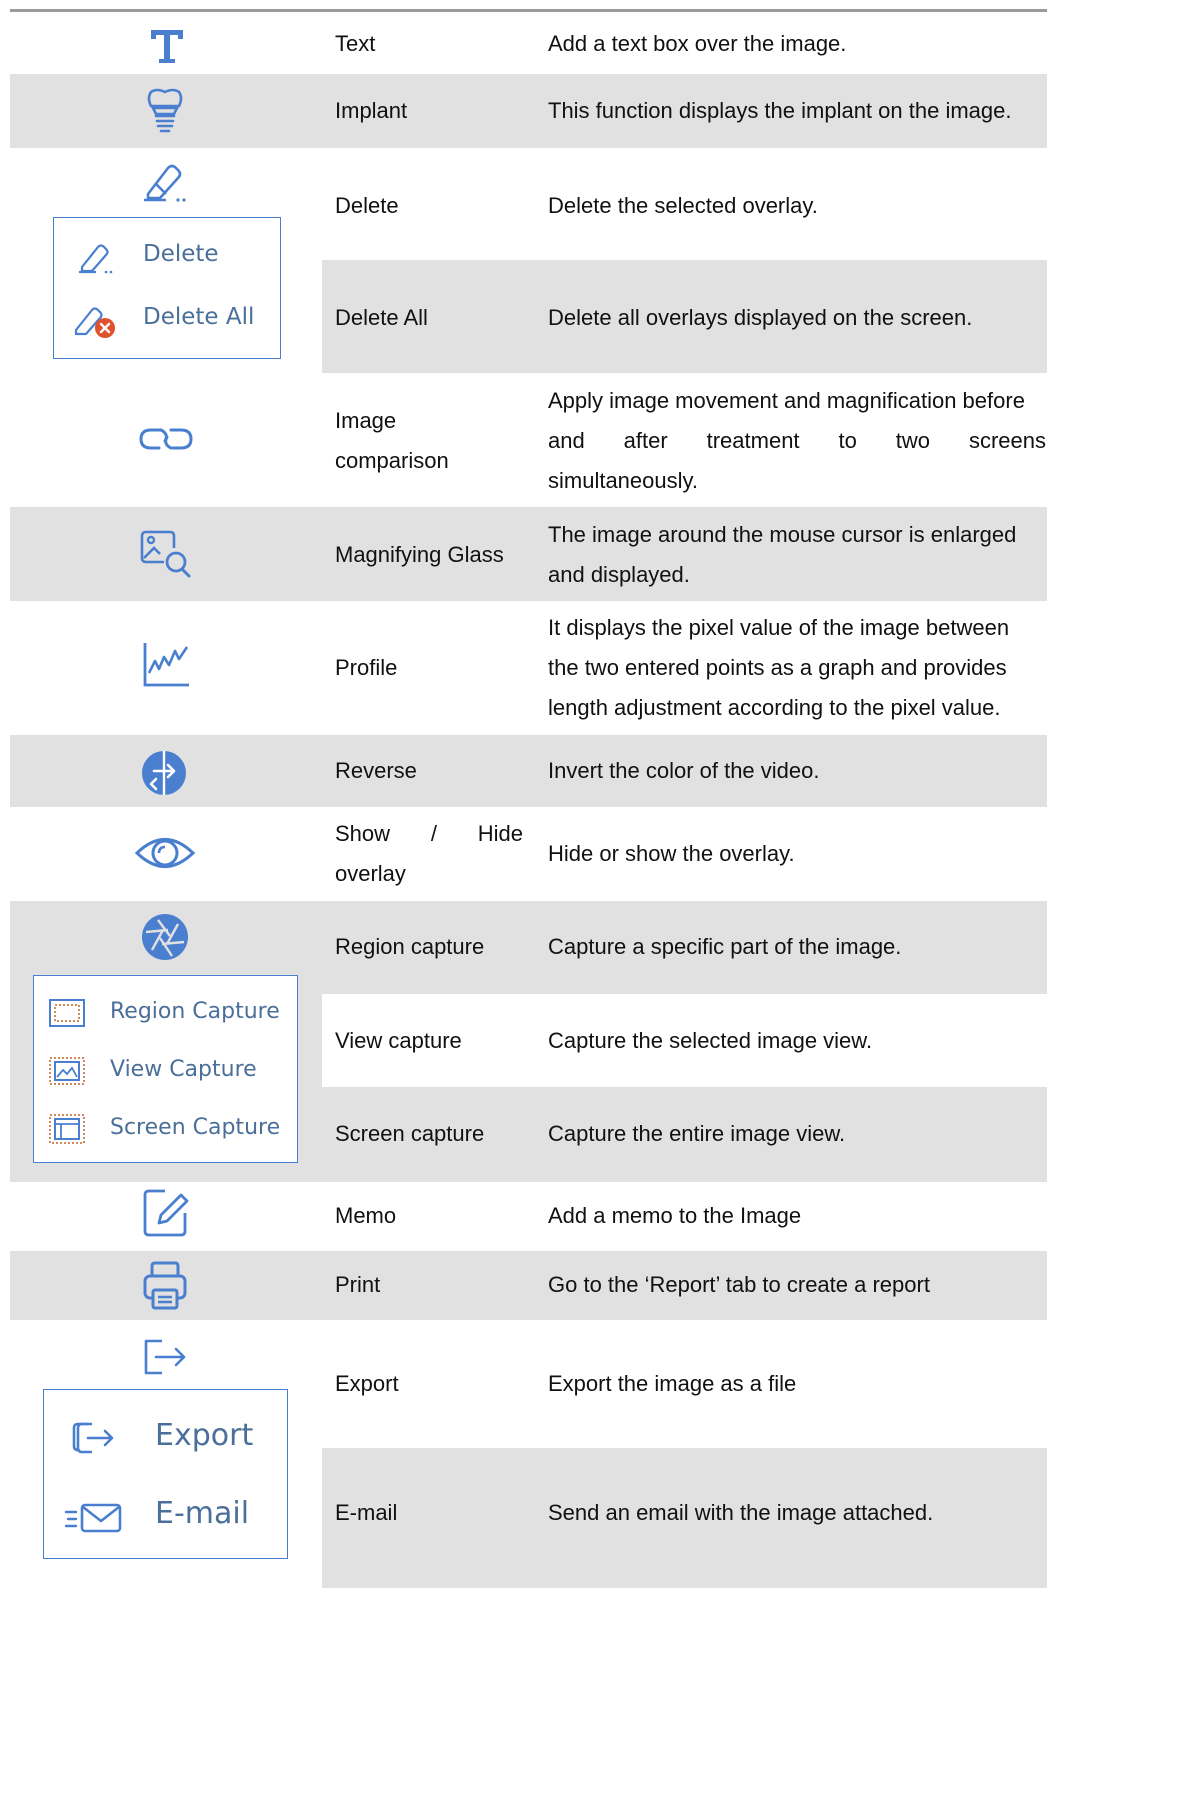  I want to click on function-description: Capture a specific part of the image., so click(725, 946).